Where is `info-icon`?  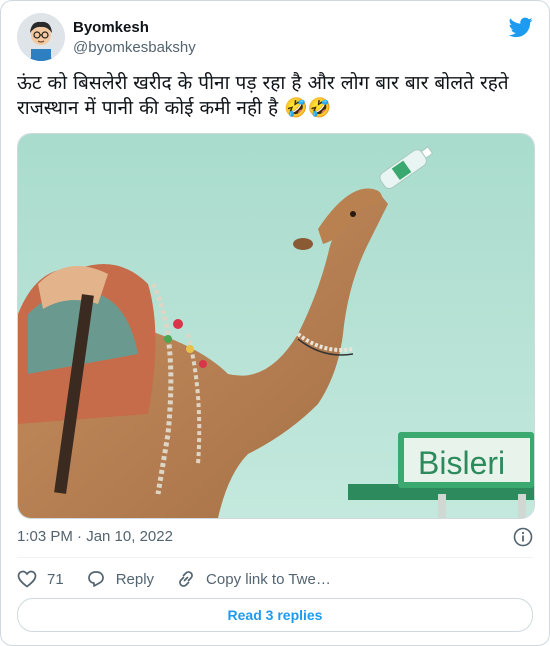
info-icon is located at coordinates (523, 537).